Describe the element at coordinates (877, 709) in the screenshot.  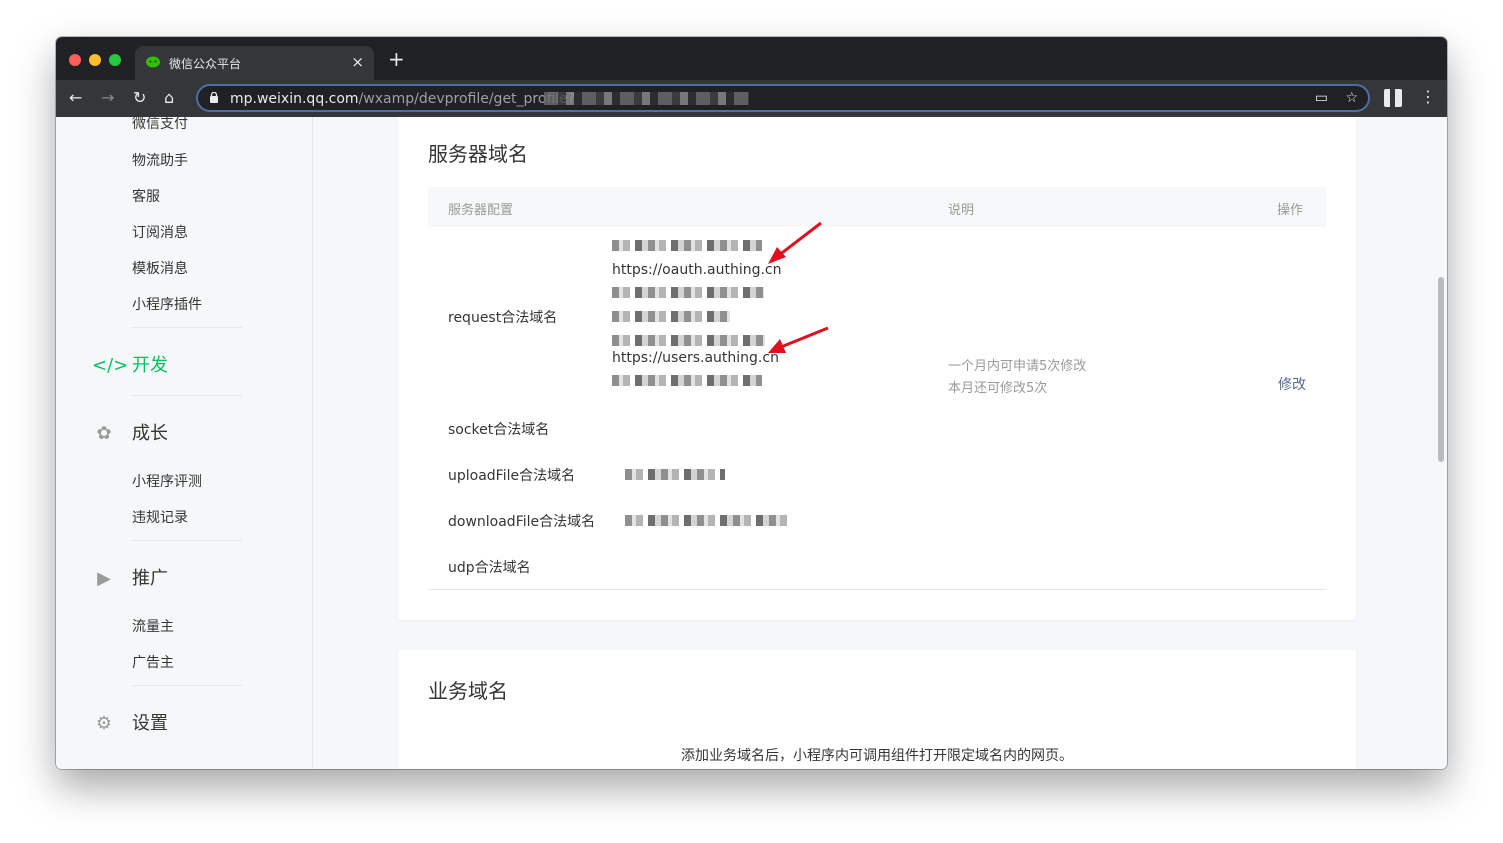
I see `business-domain-card: 业务域名 添加业务域名后，小程序内可调用组件打开限定域名内的网页。` at that location.